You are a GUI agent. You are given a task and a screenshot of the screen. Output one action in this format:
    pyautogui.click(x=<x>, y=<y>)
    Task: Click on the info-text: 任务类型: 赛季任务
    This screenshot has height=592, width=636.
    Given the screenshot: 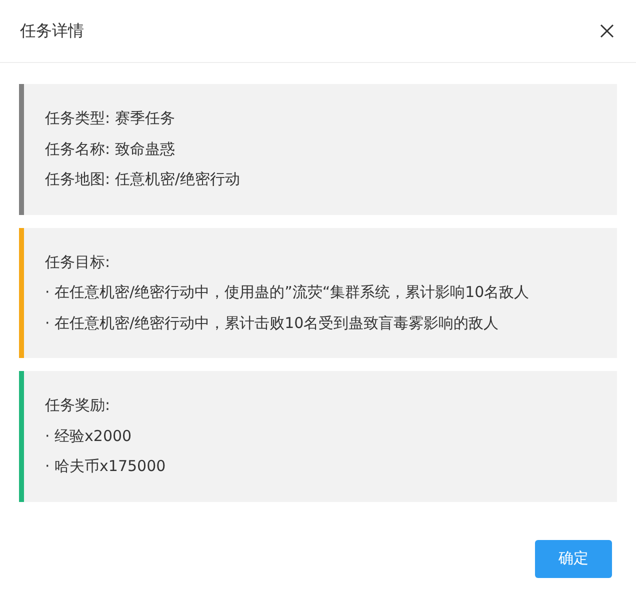 What is the action you would take?
    pyautogui.click(x=110, y=118)
    